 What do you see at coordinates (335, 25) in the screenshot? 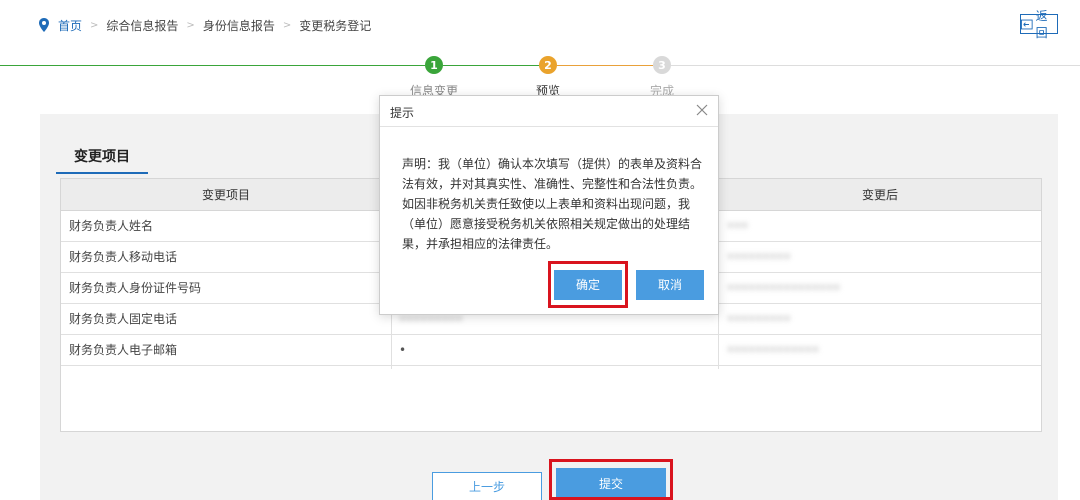
I see `breadcrumb-item-current: 变更税务登记` at bounding box center [335, 25].